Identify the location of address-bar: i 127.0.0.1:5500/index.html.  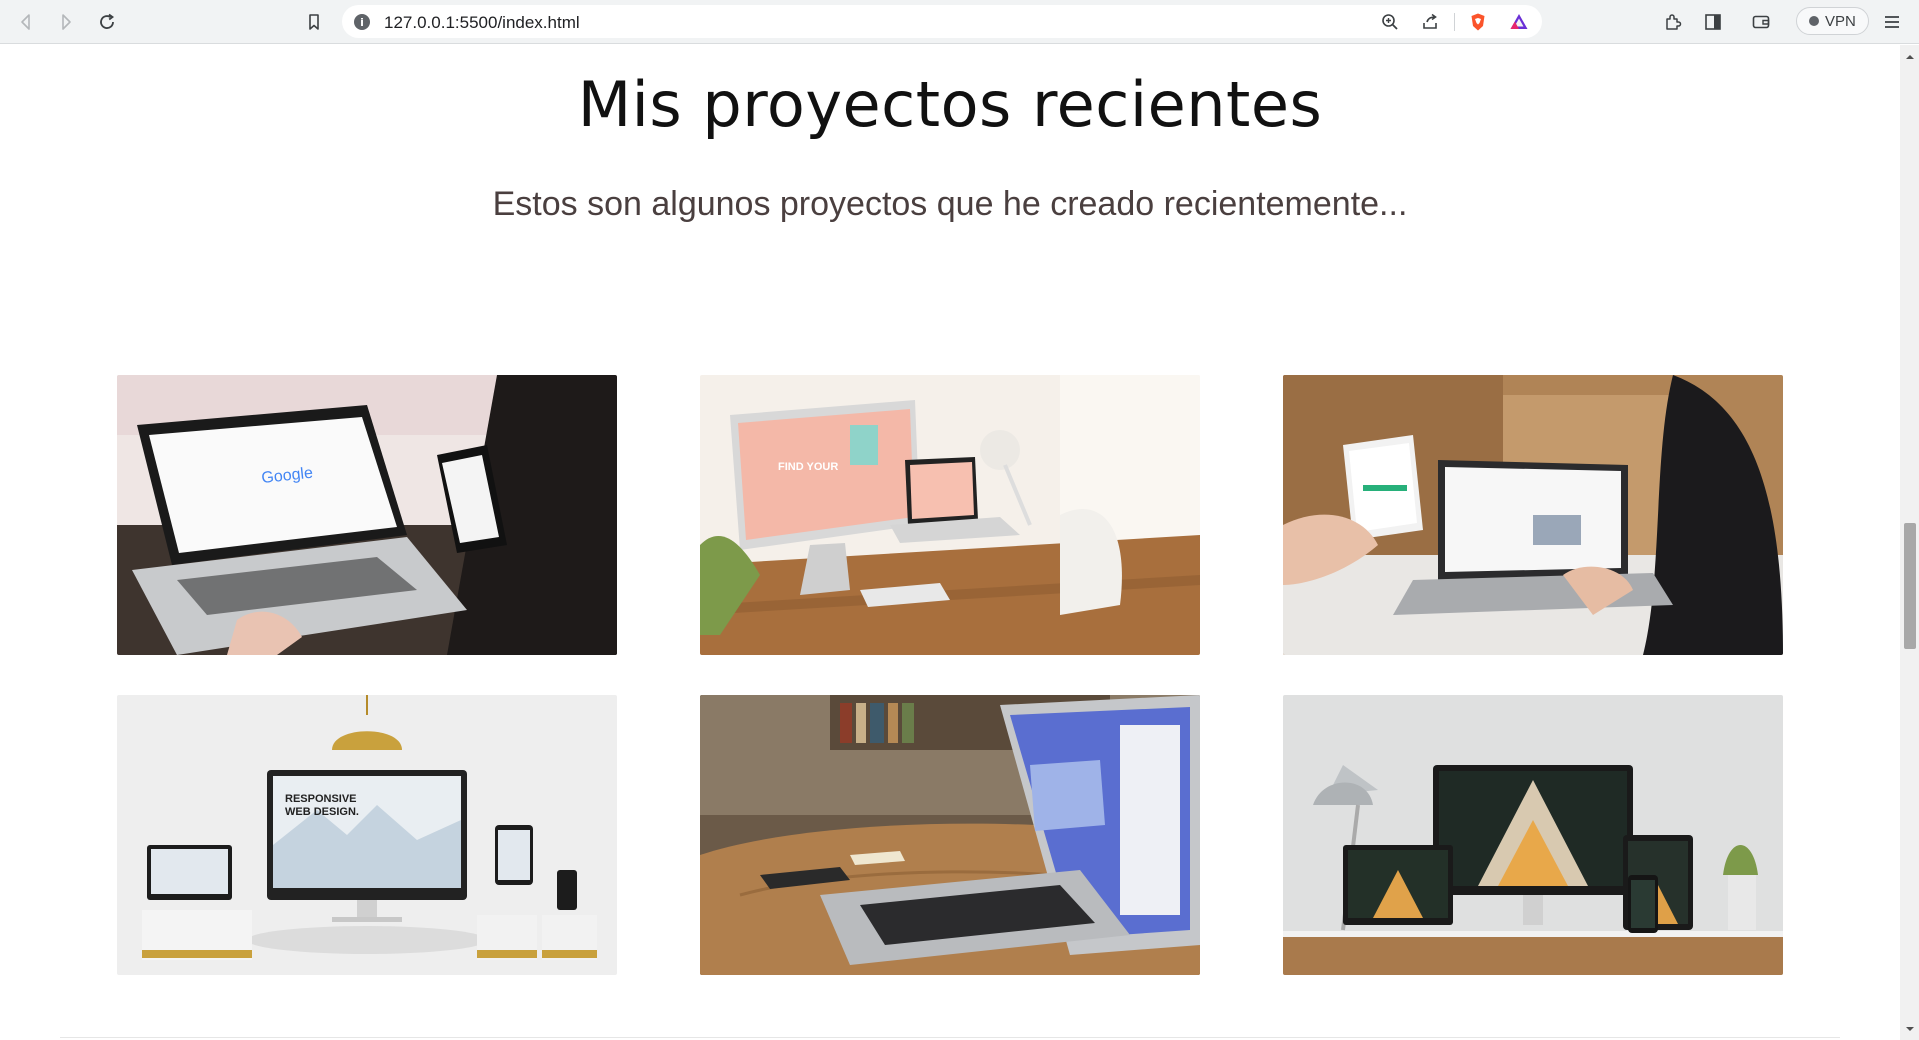
(942, 21).